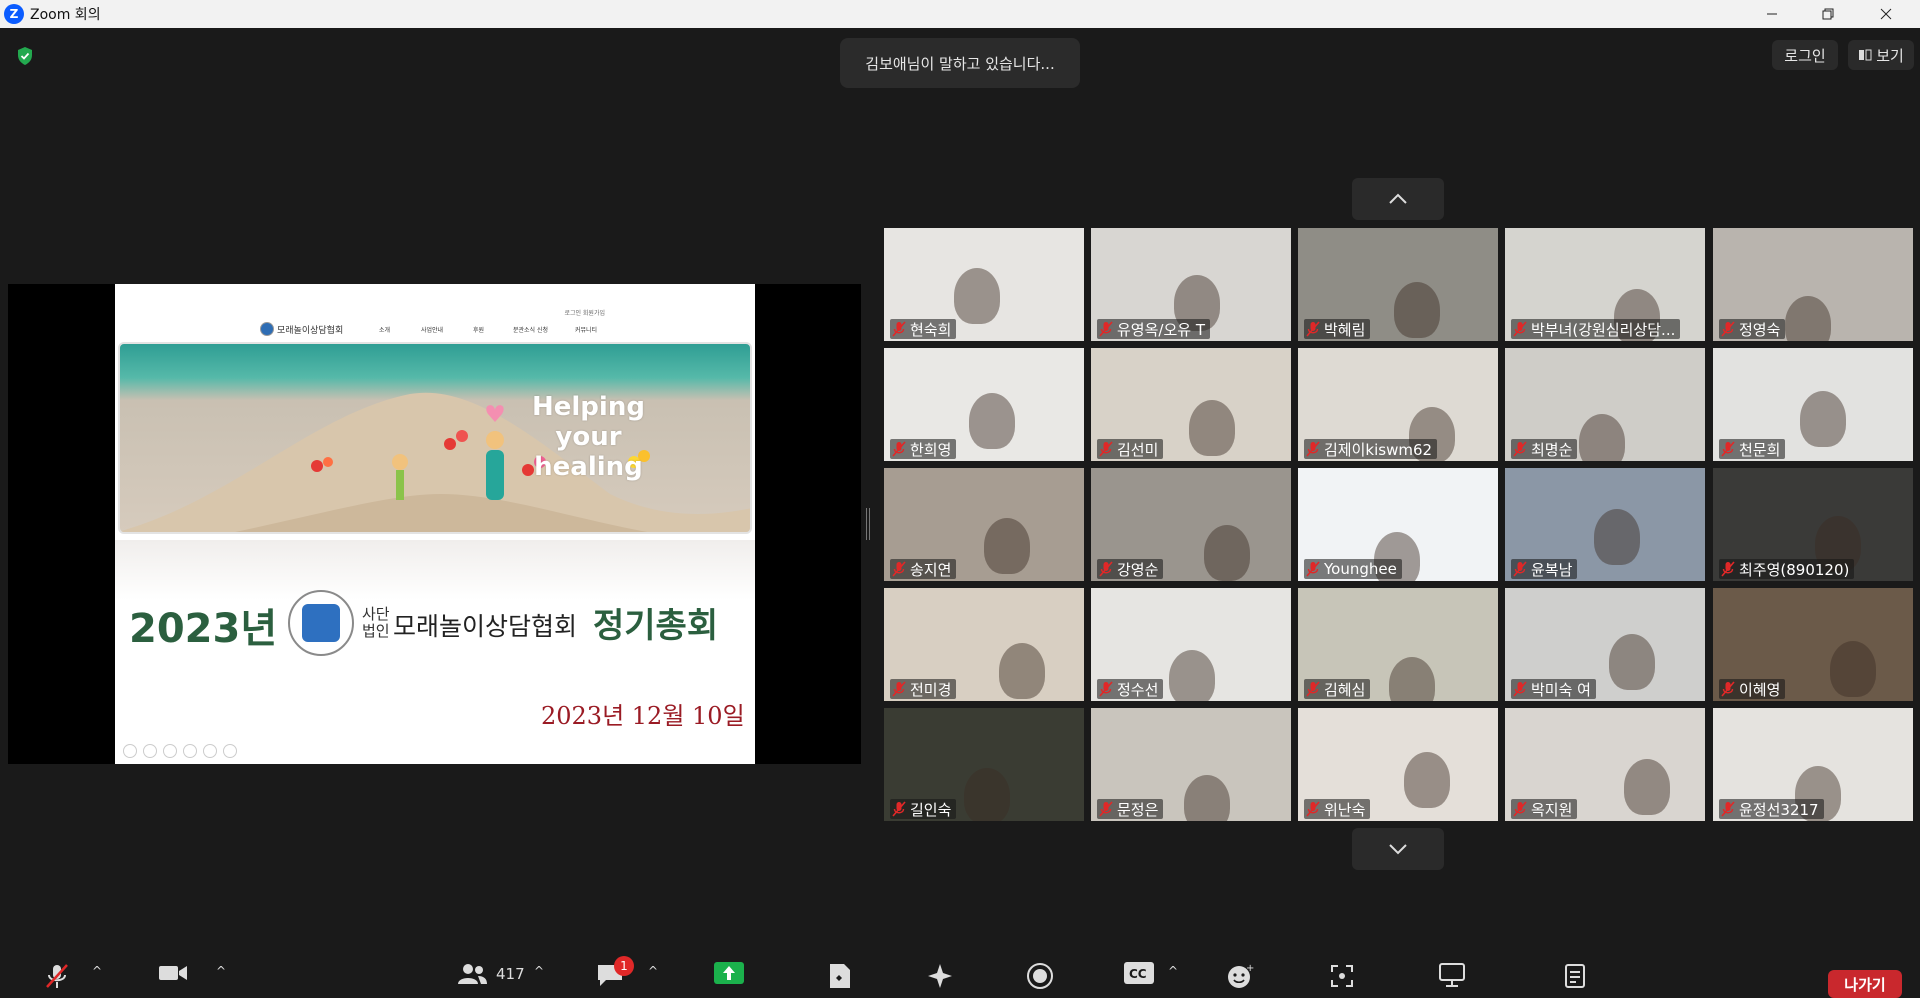 The height and width of the screenshot is (998, 1920). Describe the element at coordinates (1360, 569) in the screenshot. I see `participant-name: Younghee` at that location.